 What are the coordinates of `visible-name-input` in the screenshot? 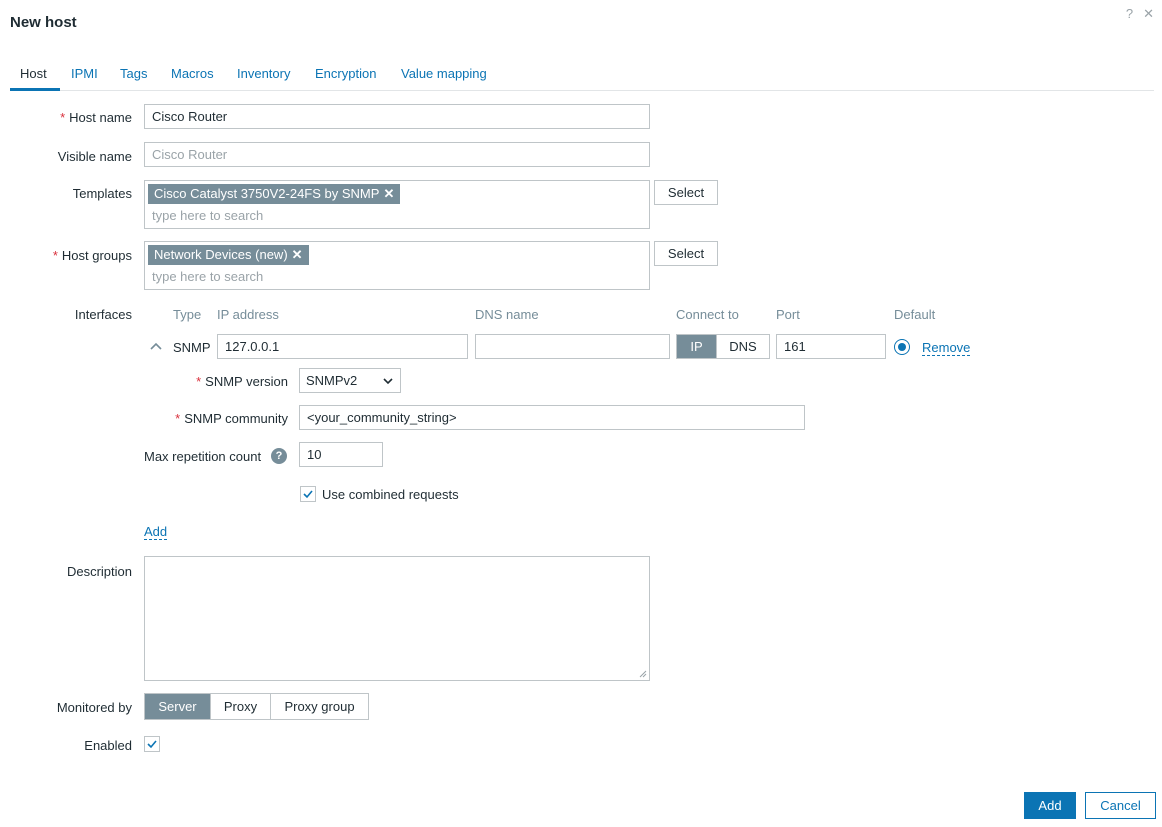 It's located at (397, 154).